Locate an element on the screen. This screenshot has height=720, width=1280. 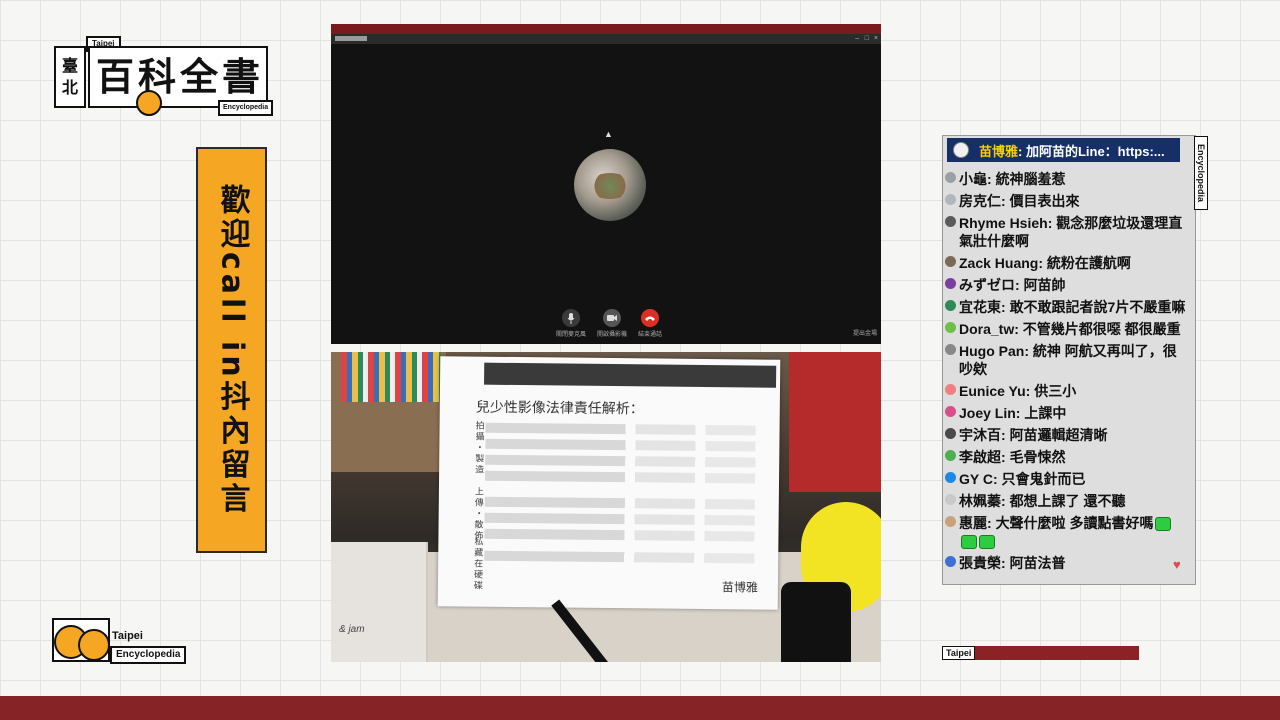
chat-text: 阿苗法普 is located at coordinates (1037, 563).